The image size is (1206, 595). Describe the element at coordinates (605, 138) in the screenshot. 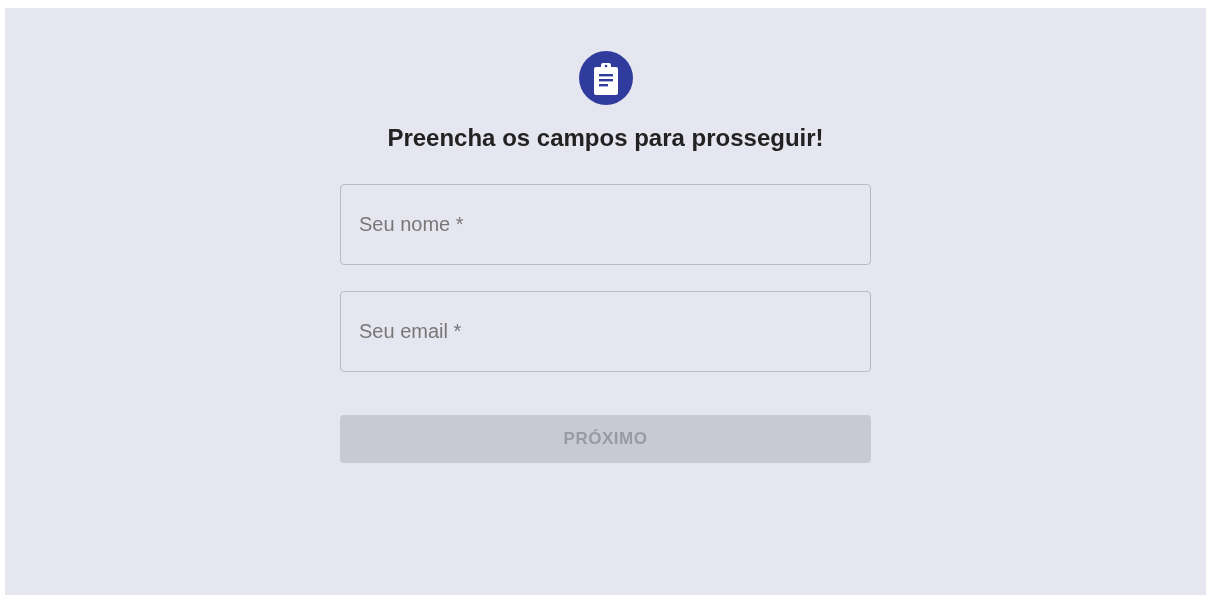

I see `form-title: Preencha os campos para prosseguir!` at that location.